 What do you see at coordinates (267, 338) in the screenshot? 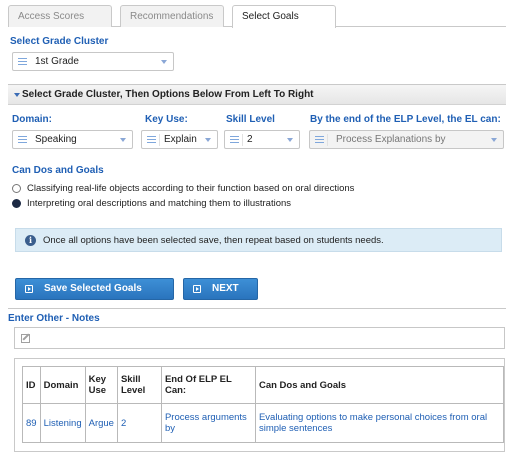
I see `notes-input` at bounding box center [267, 338].